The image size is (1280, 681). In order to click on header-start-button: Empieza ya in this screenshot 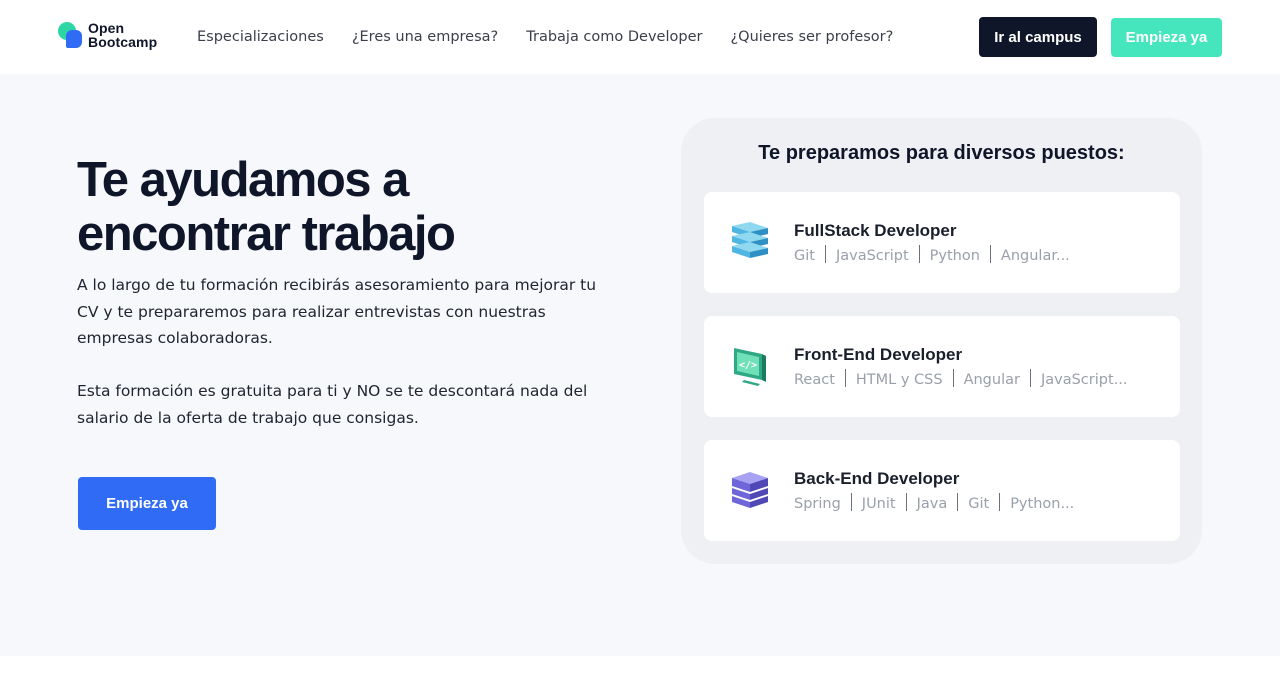, I will do `click(1166, 37)`.